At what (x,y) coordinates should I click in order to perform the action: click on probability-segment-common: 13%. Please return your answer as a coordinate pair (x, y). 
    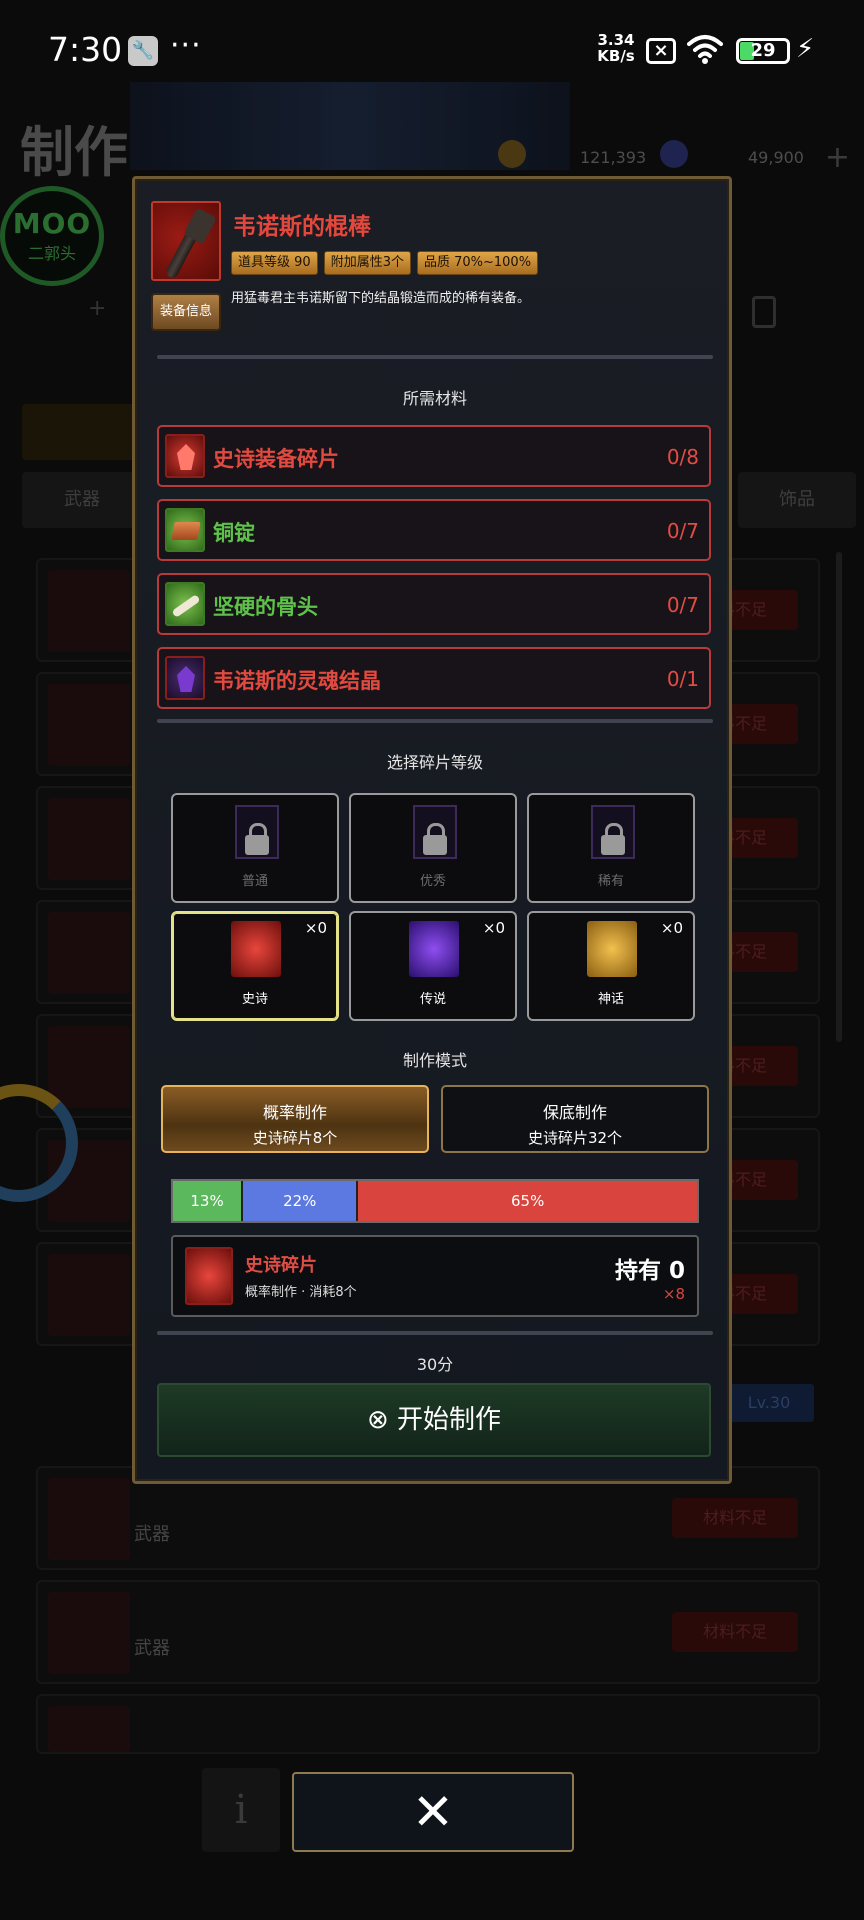
    Looking at the image, I should click on (207, 1201).